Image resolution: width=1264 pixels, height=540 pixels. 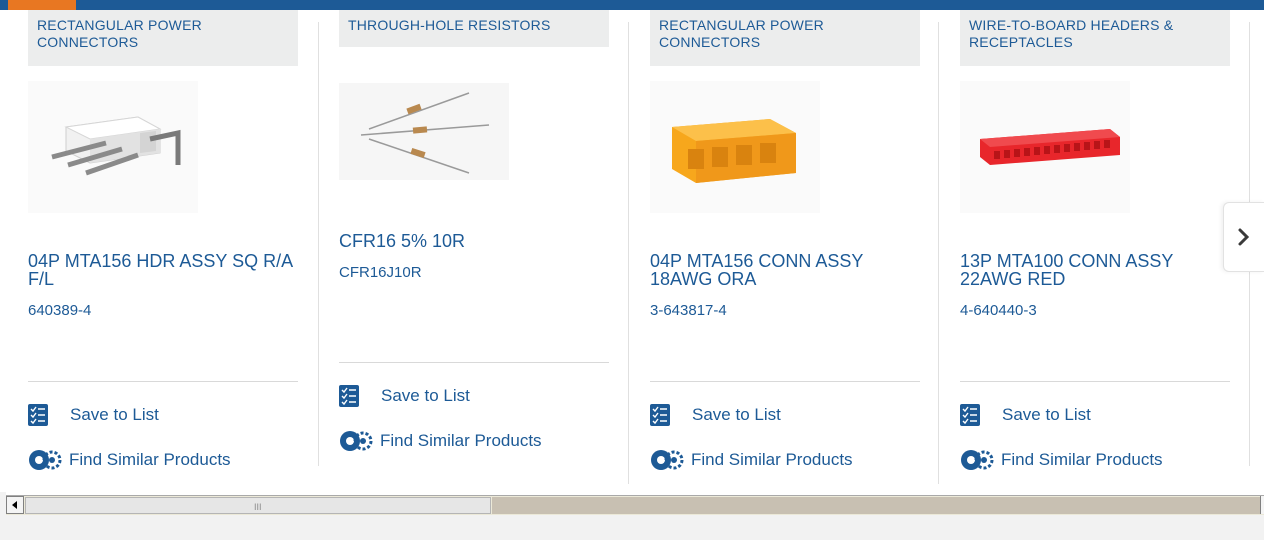 What do you see at coordinates (479, 241) in the screenshot?
I see `product-title: CFR16 5% 10R` at bounding box center [479, 241].